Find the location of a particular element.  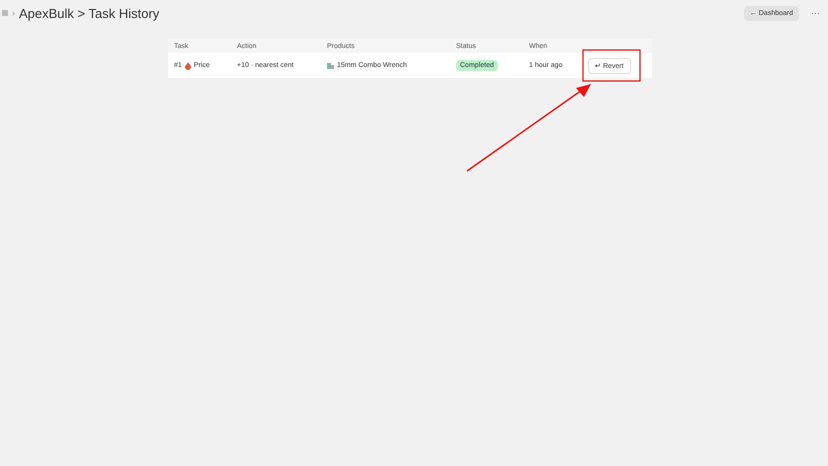

product-icon is located at coordinates (330, 65).